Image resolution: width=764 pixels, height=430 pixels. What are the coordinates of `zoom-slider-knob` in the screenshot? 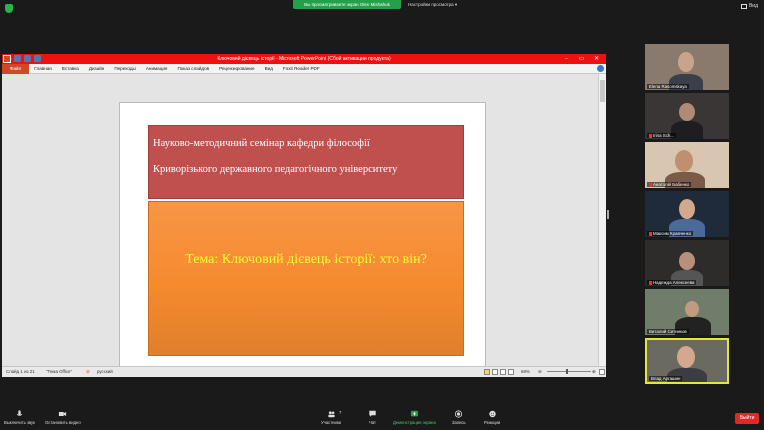 It's located at (567, 371).